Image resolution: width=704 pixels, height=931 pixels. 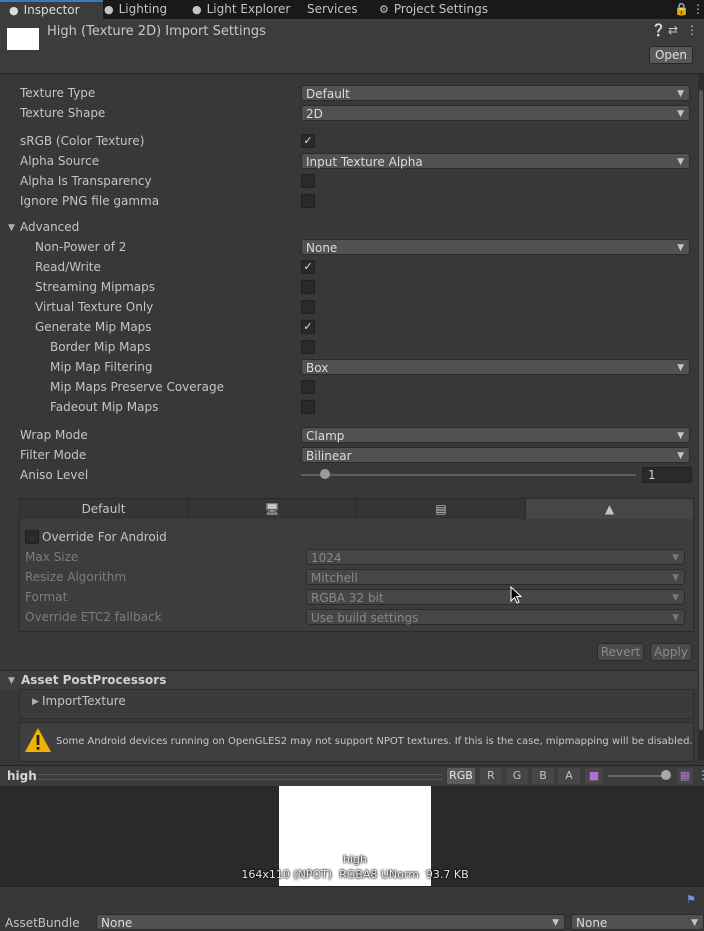 What do you see at coordinates (104, 509) in the screenshot?
I see `platform-tab-default: Default` at bounding box center [104, 509].